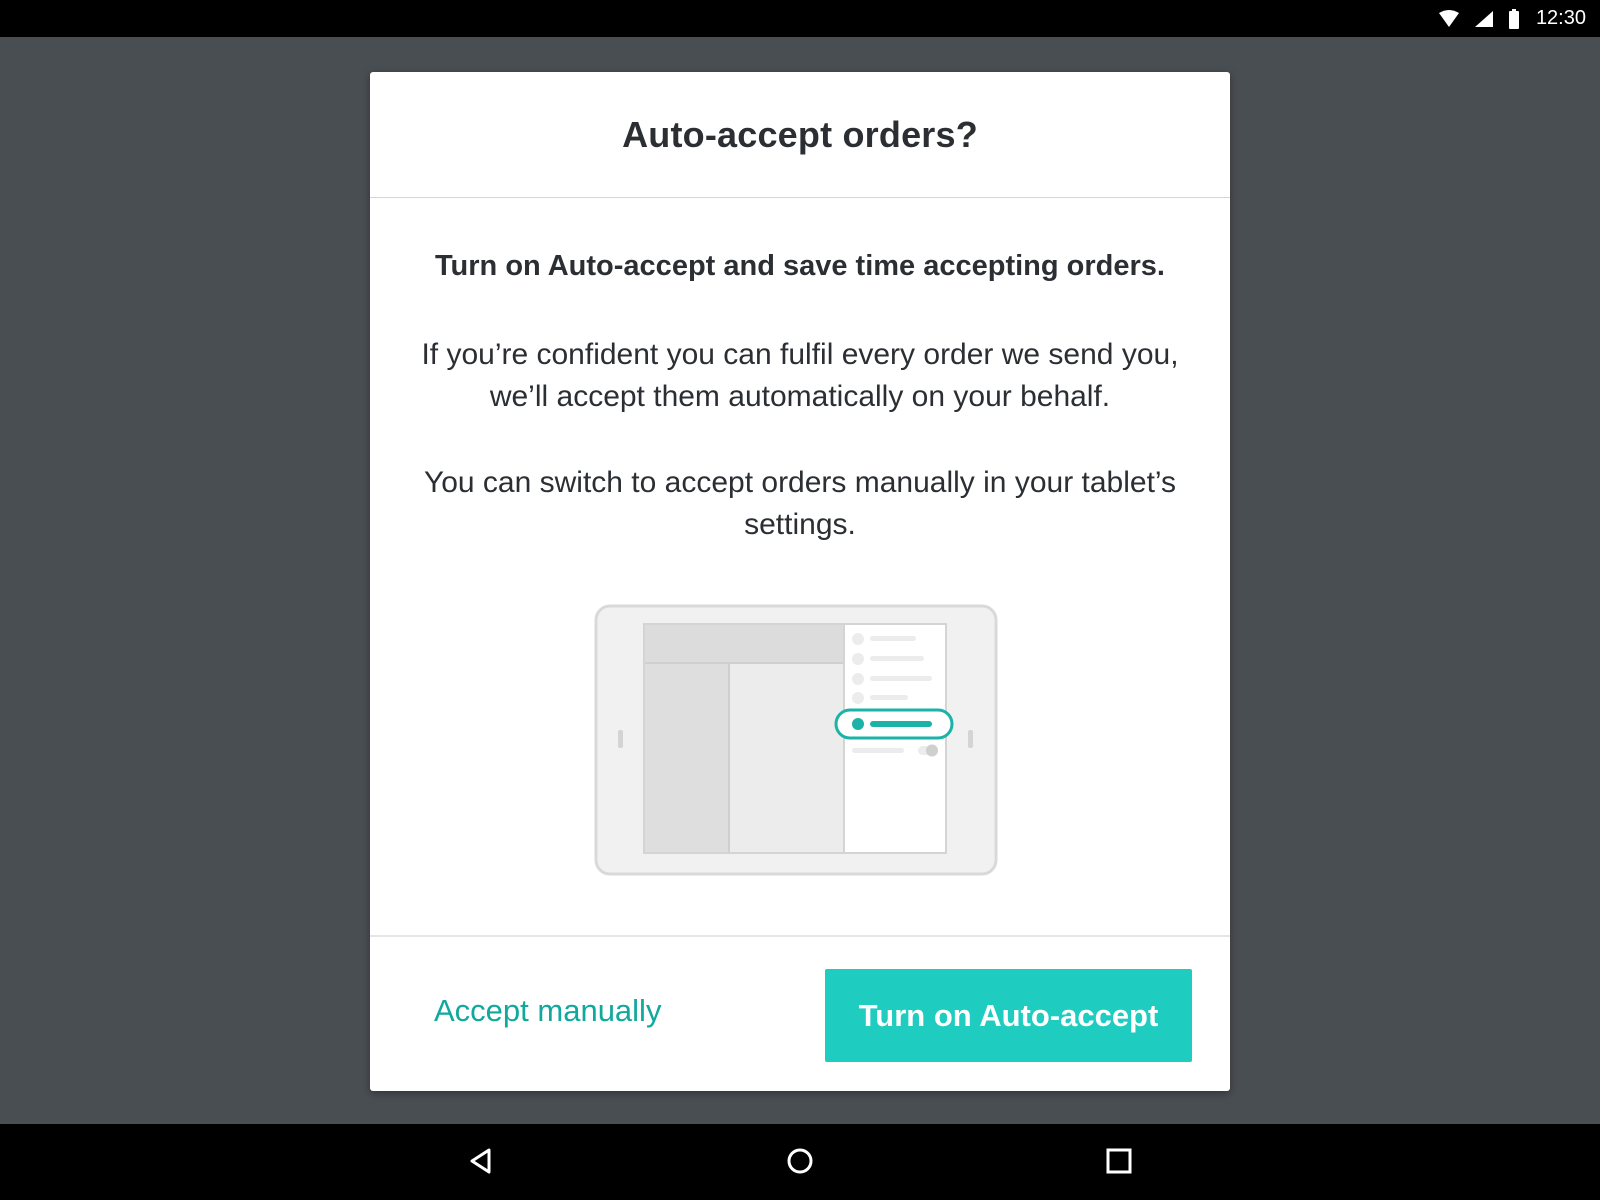  I want to click on recent-apps-icon, so click(1119, 1163).